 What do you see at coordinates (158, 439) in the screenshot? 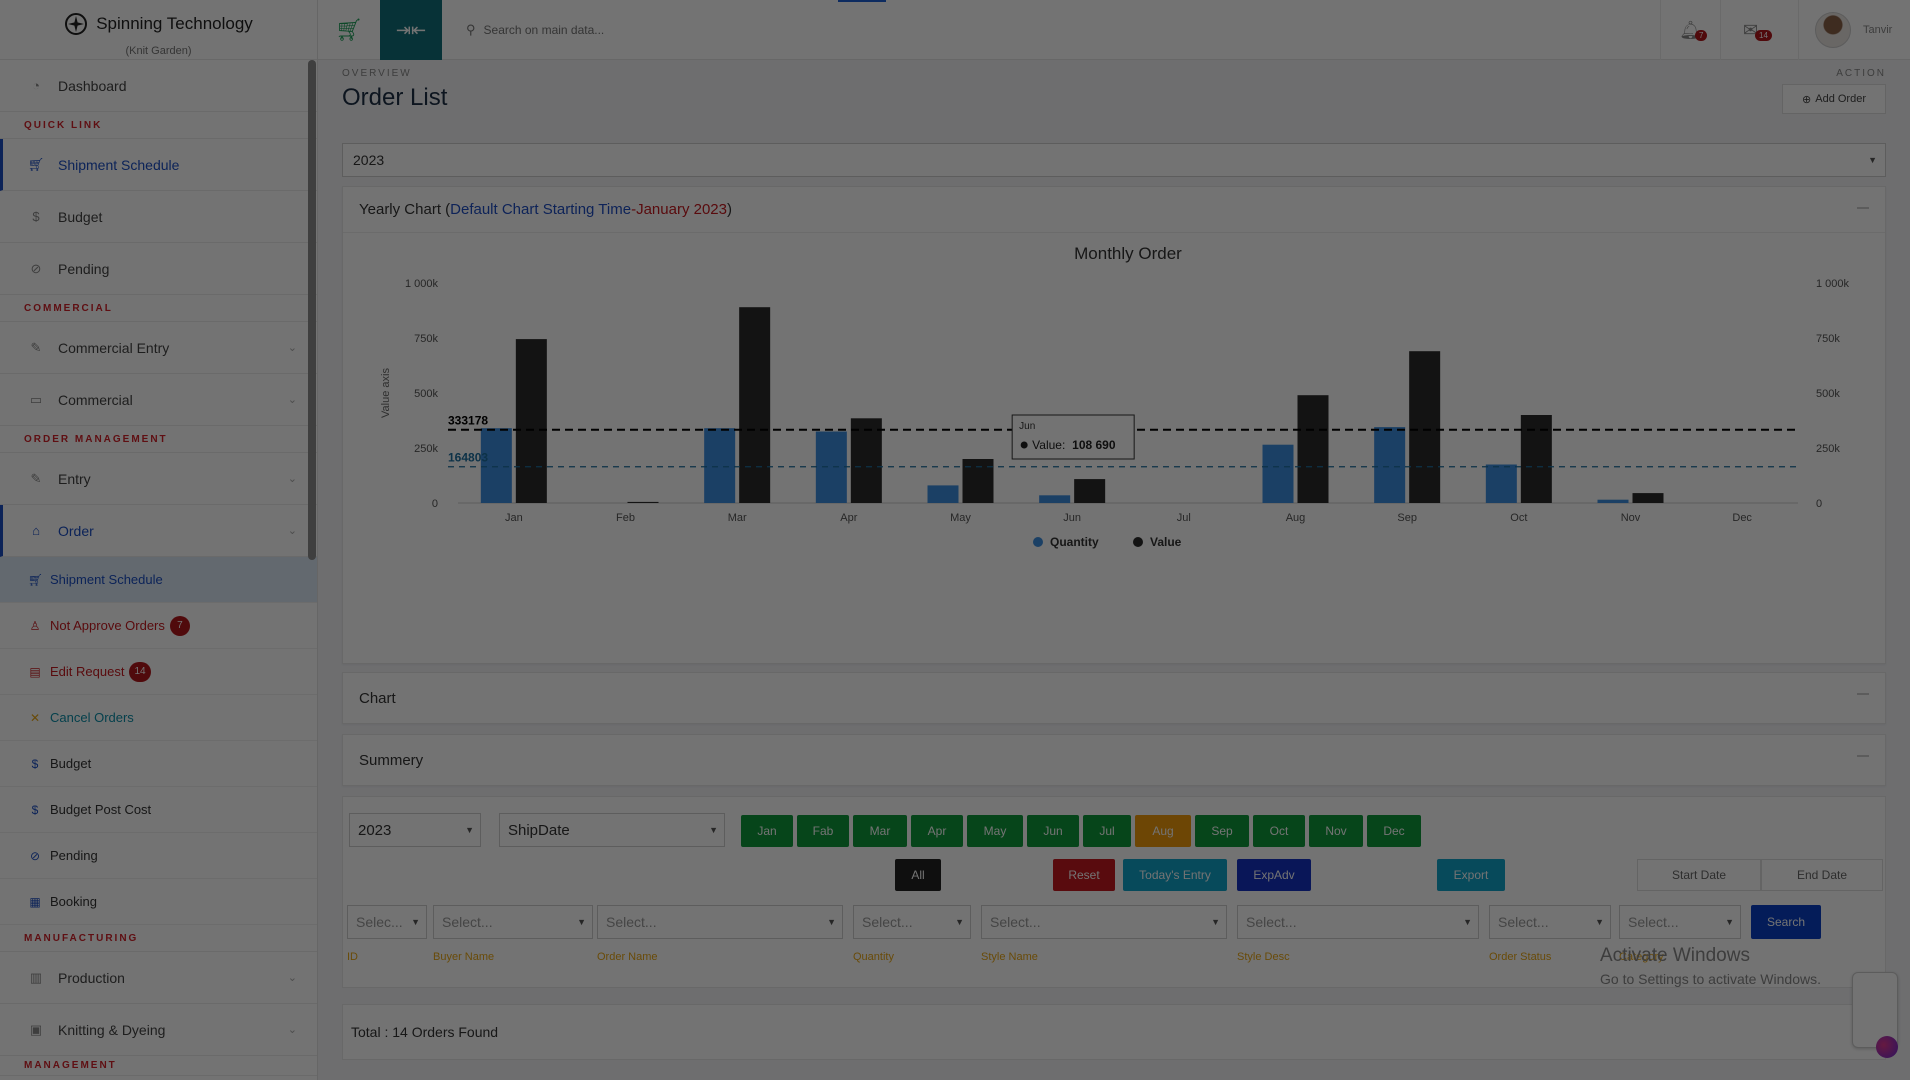
I see `section-order-management: ORDER MANAGEMENT` at bounding box center [158, 439].